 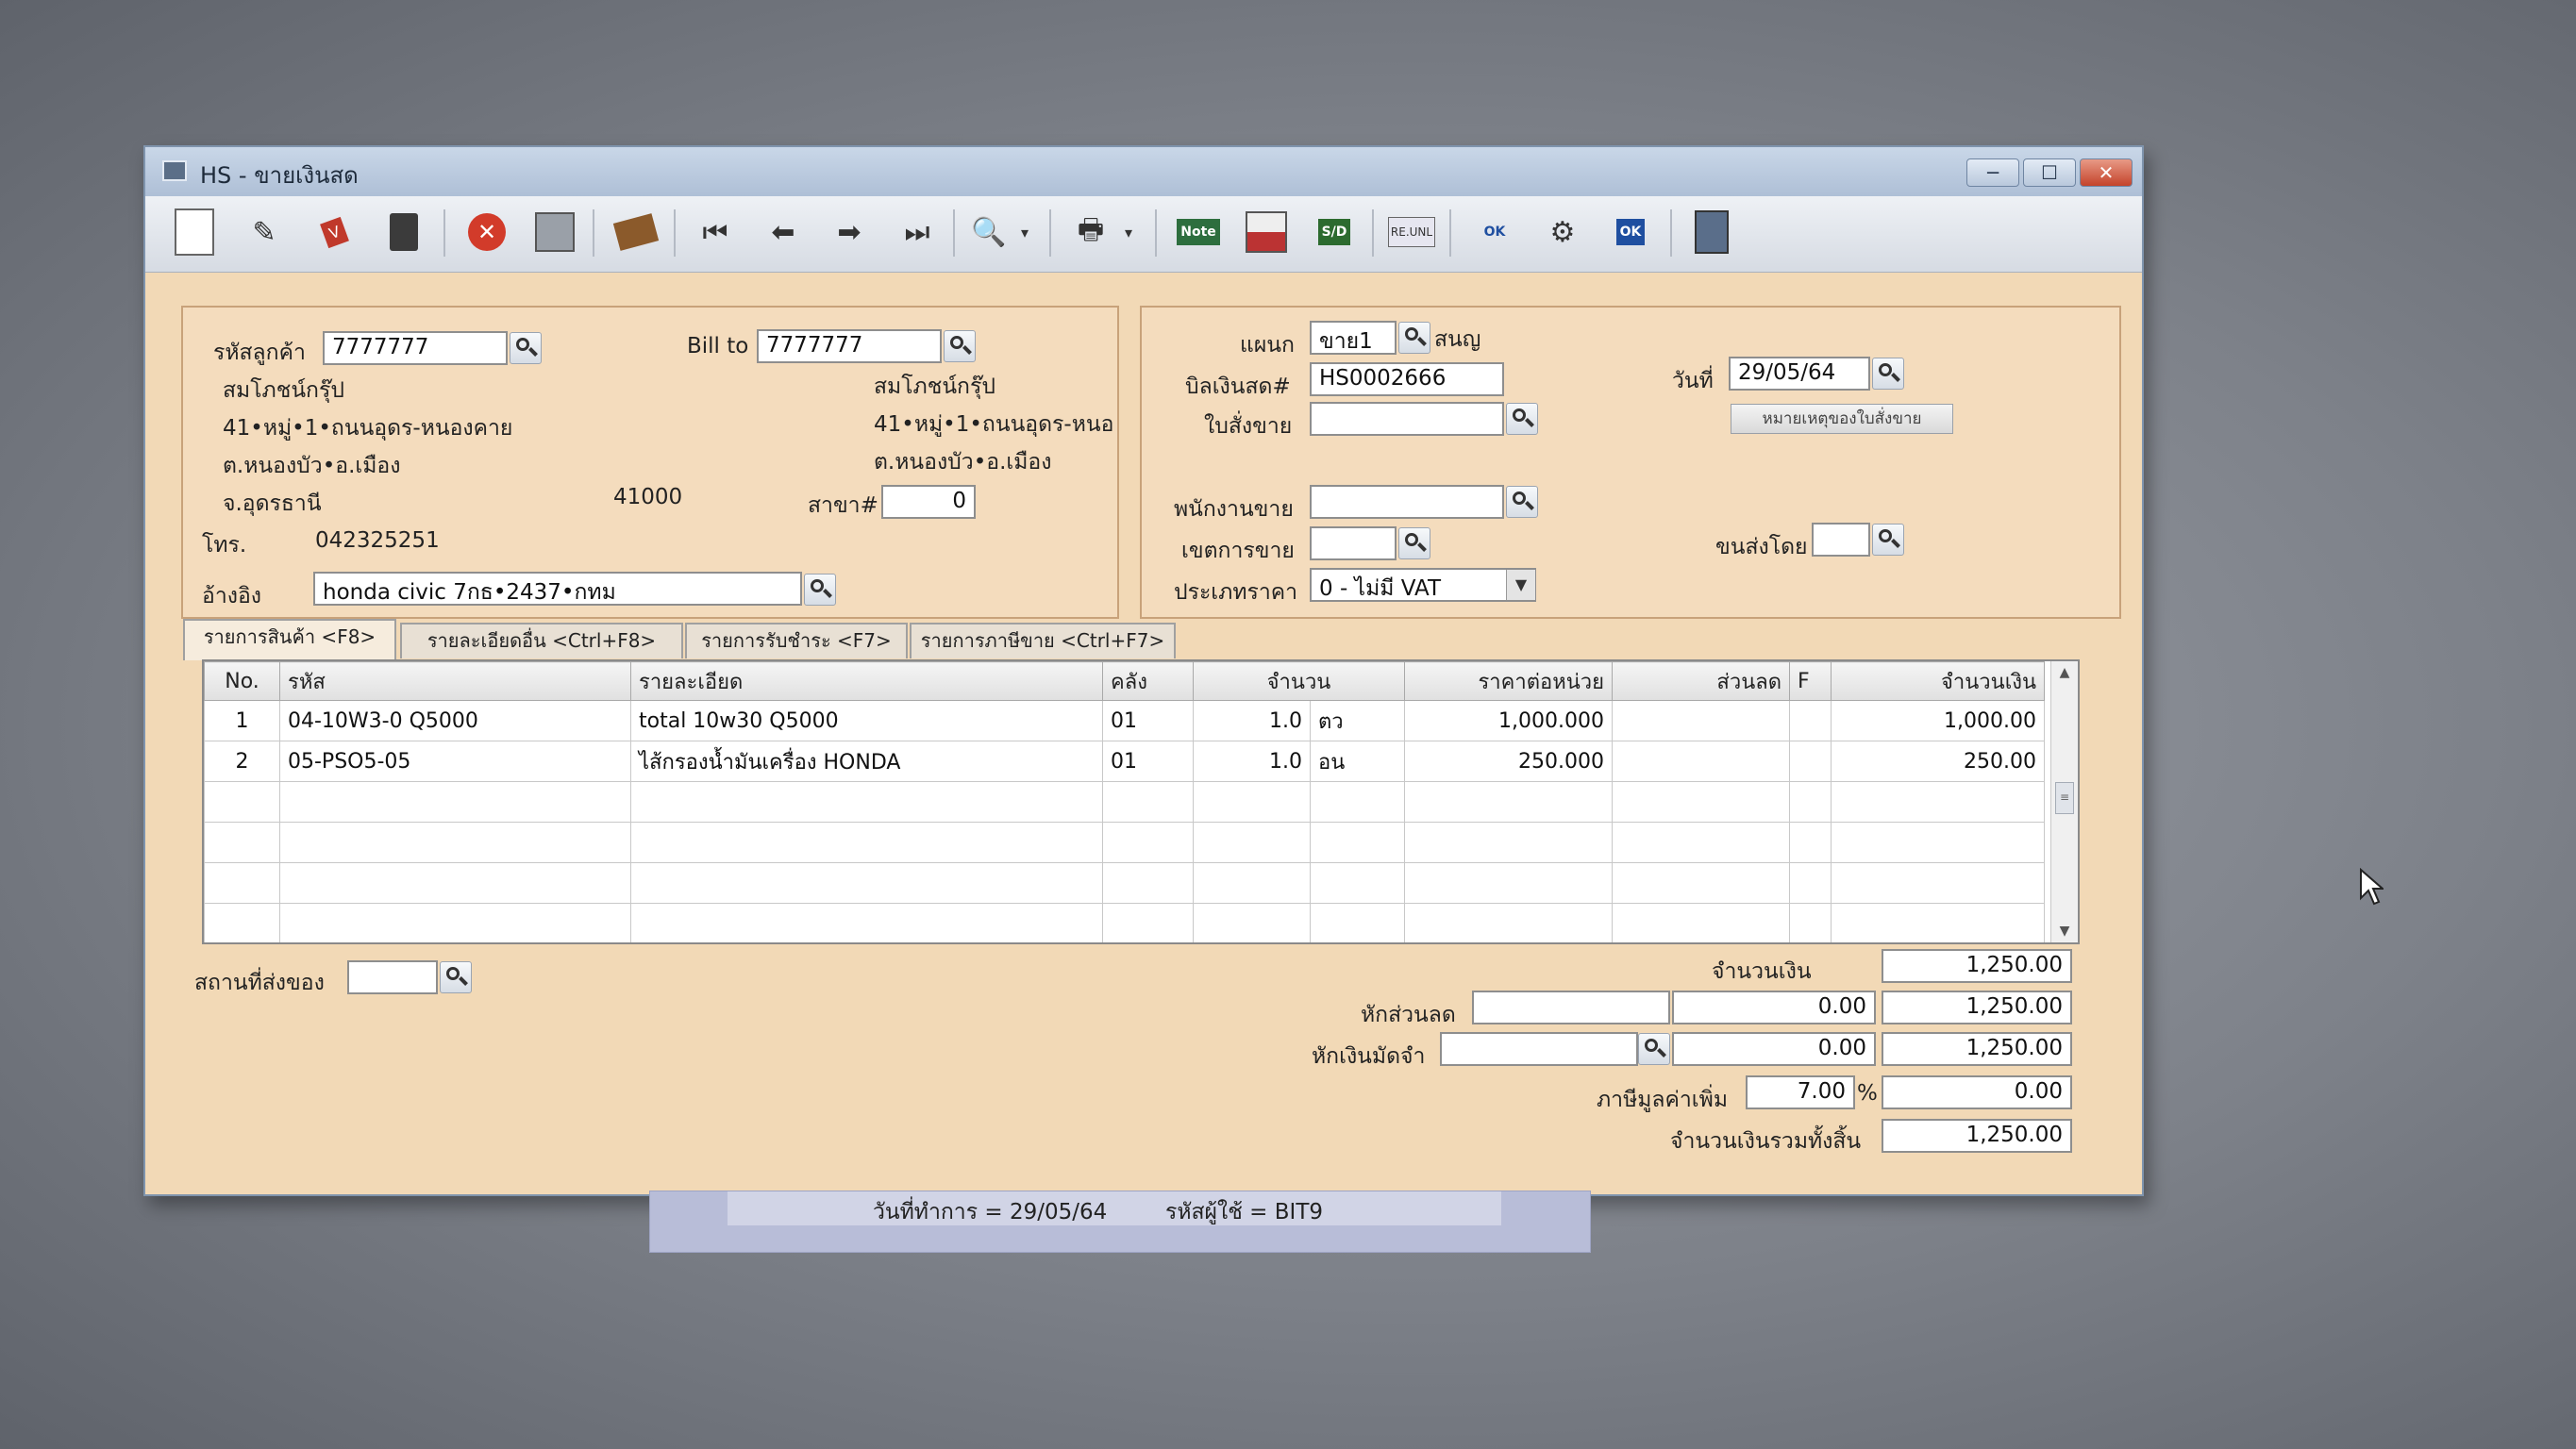 What do you see at coordinates (636, 232) in the screenshot?
I see `transfer-icon` at bounding box center [636, 232].